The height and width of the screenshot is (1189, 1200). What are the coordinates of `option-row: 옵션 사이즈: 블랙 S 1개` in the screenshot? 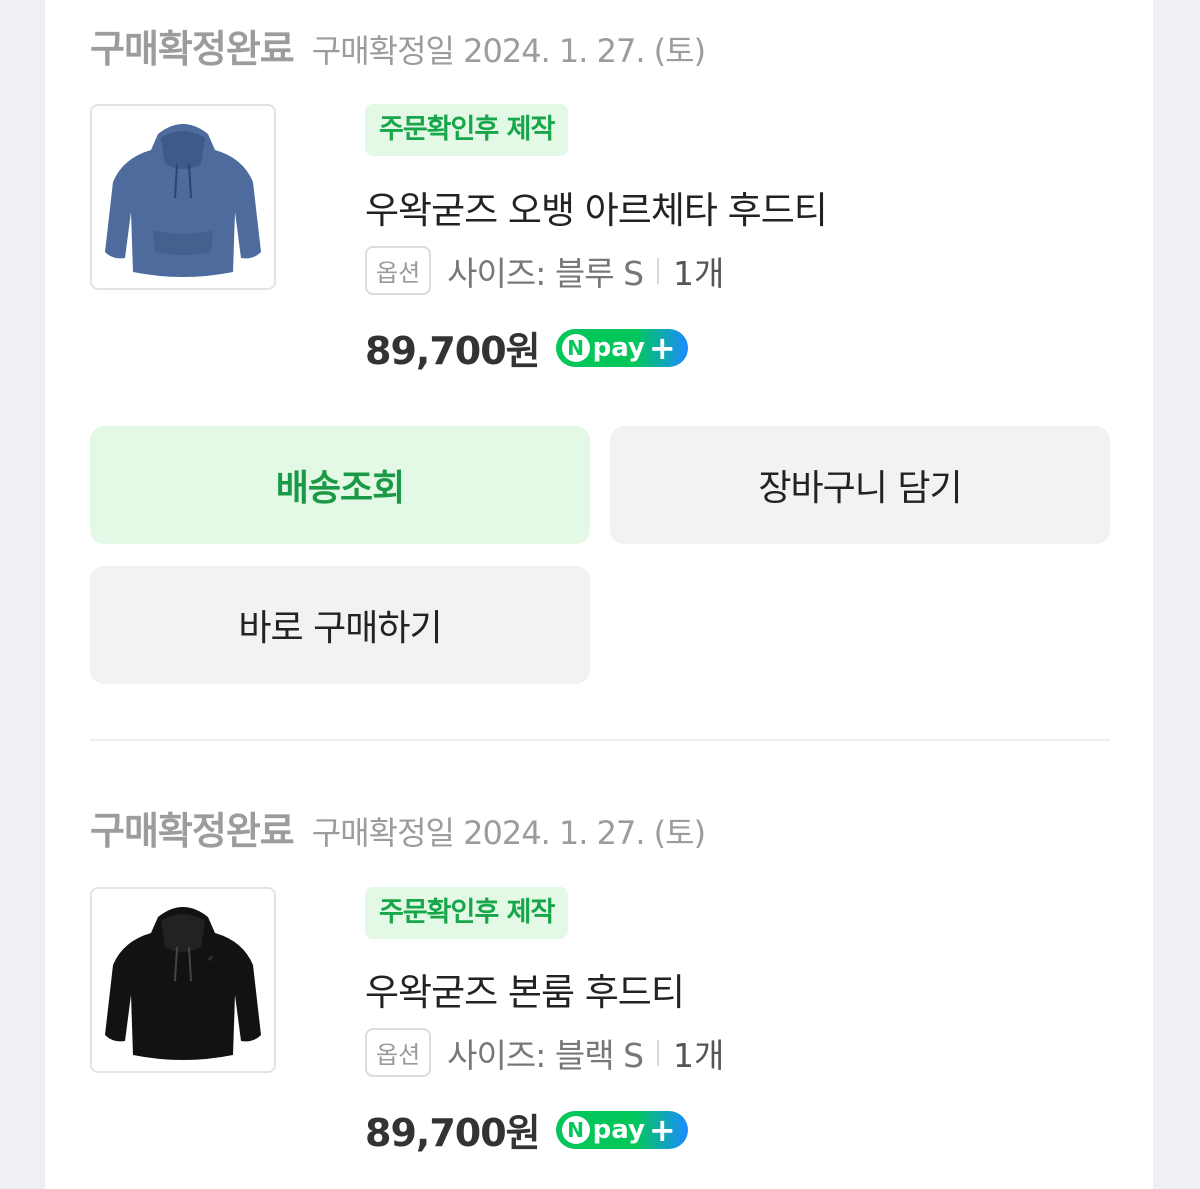 It's located at (544, 1052).